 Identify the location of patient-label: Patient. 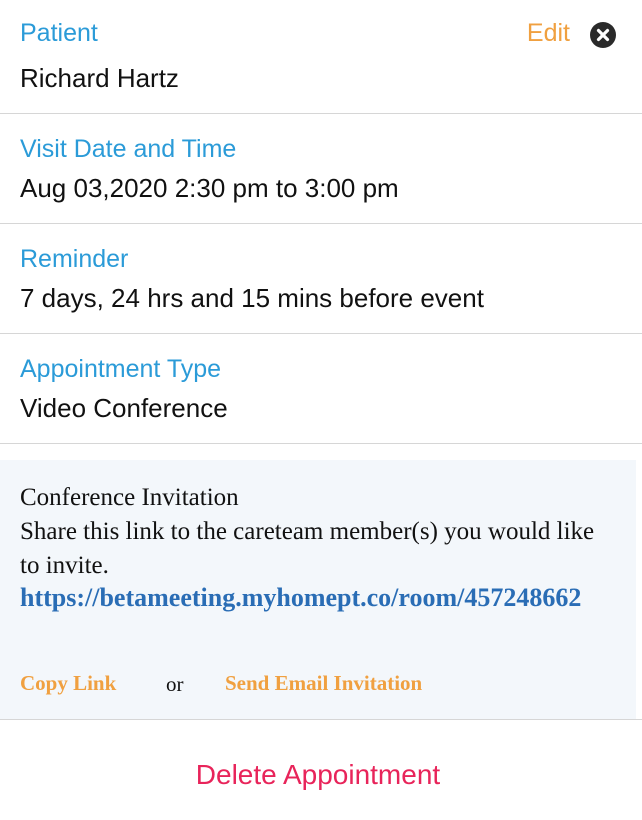
(59, 33).